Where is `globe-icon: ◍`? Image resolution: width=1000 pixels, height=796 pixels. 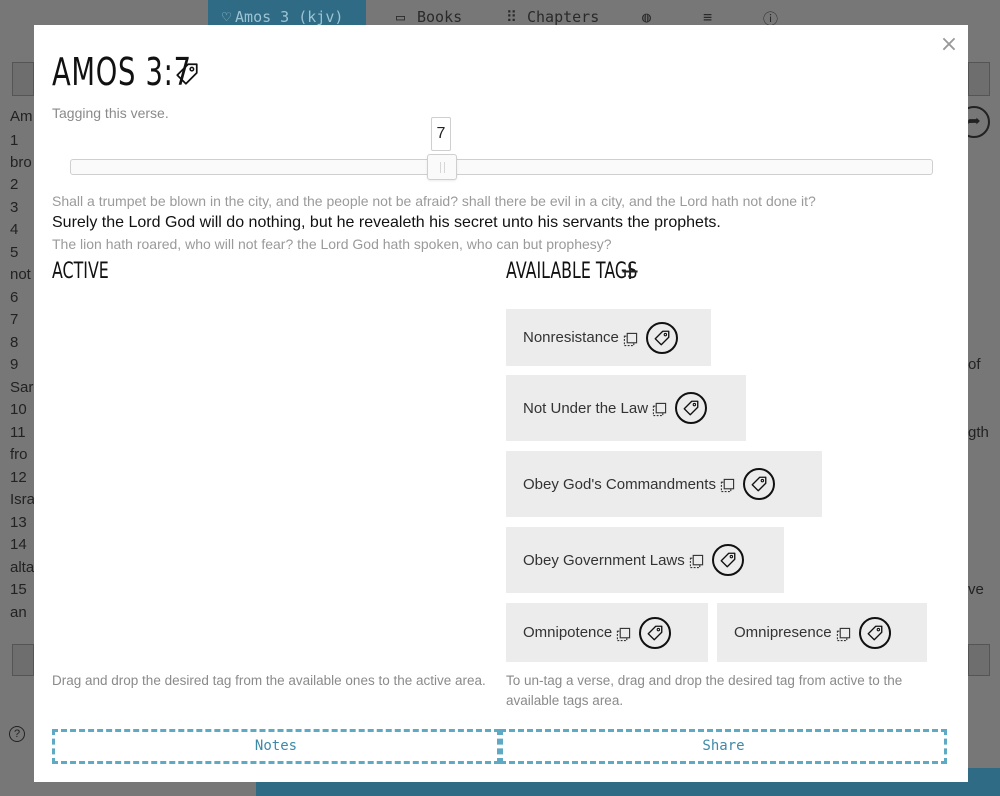 globe-icon: ◍ is located at coordinates (646, 17).